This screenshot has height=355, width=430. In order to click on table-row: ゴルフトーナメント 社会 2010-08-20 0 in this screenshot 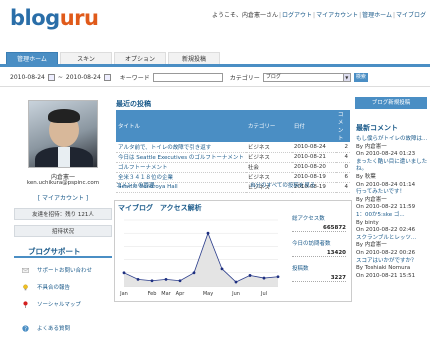, I will do `click(233, 167)`.